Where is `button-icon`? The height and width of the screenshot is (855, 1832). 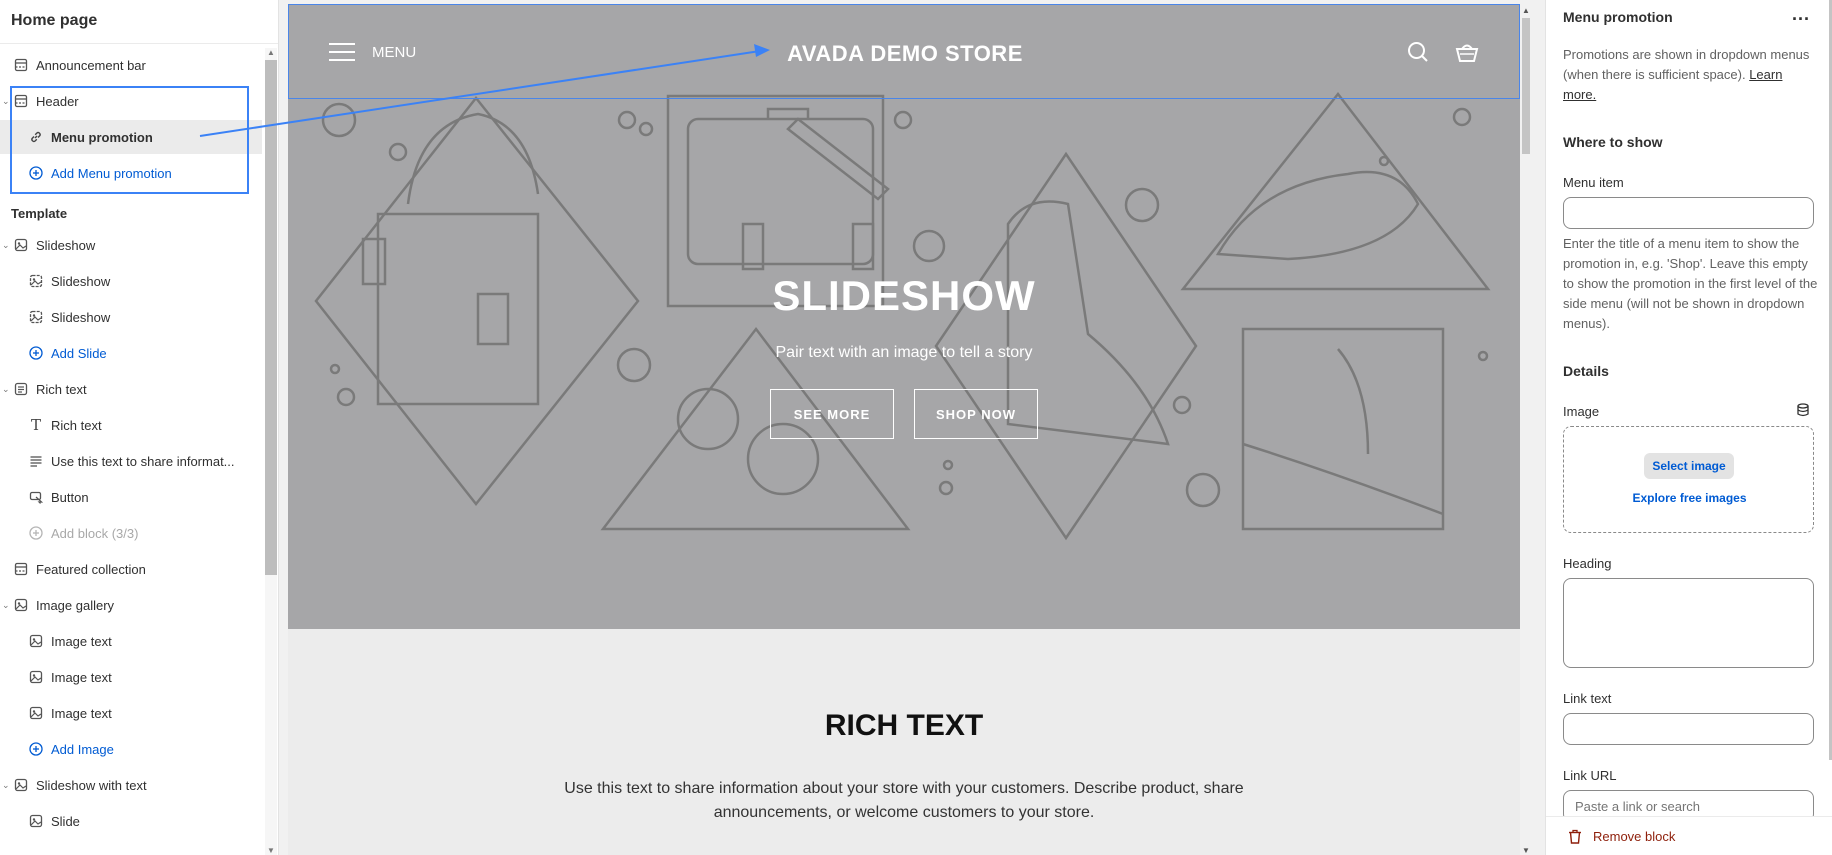
button-icon is located at coordinates (36, 497).